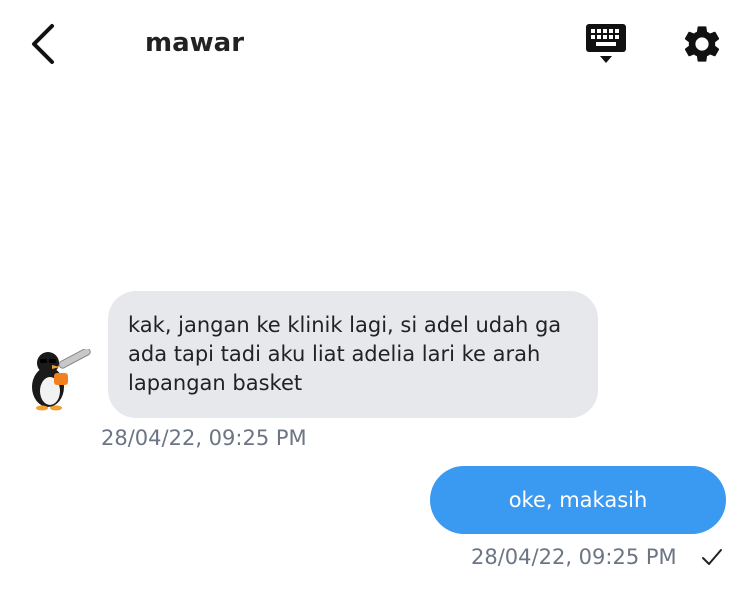  I want to click on incoming-message-timestamp: 28/04/22, 09:25 PM, so click(204, 438).